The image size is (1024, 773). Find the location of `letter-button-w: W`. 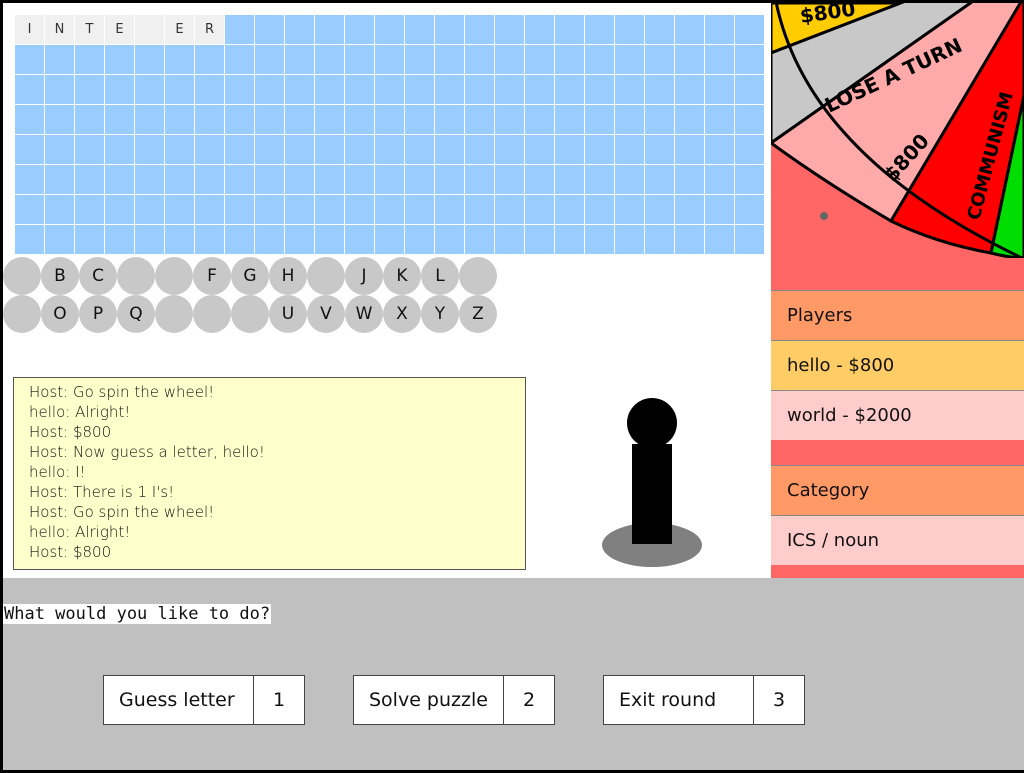

letter-button-w: W is located at coordinates (364, 314).